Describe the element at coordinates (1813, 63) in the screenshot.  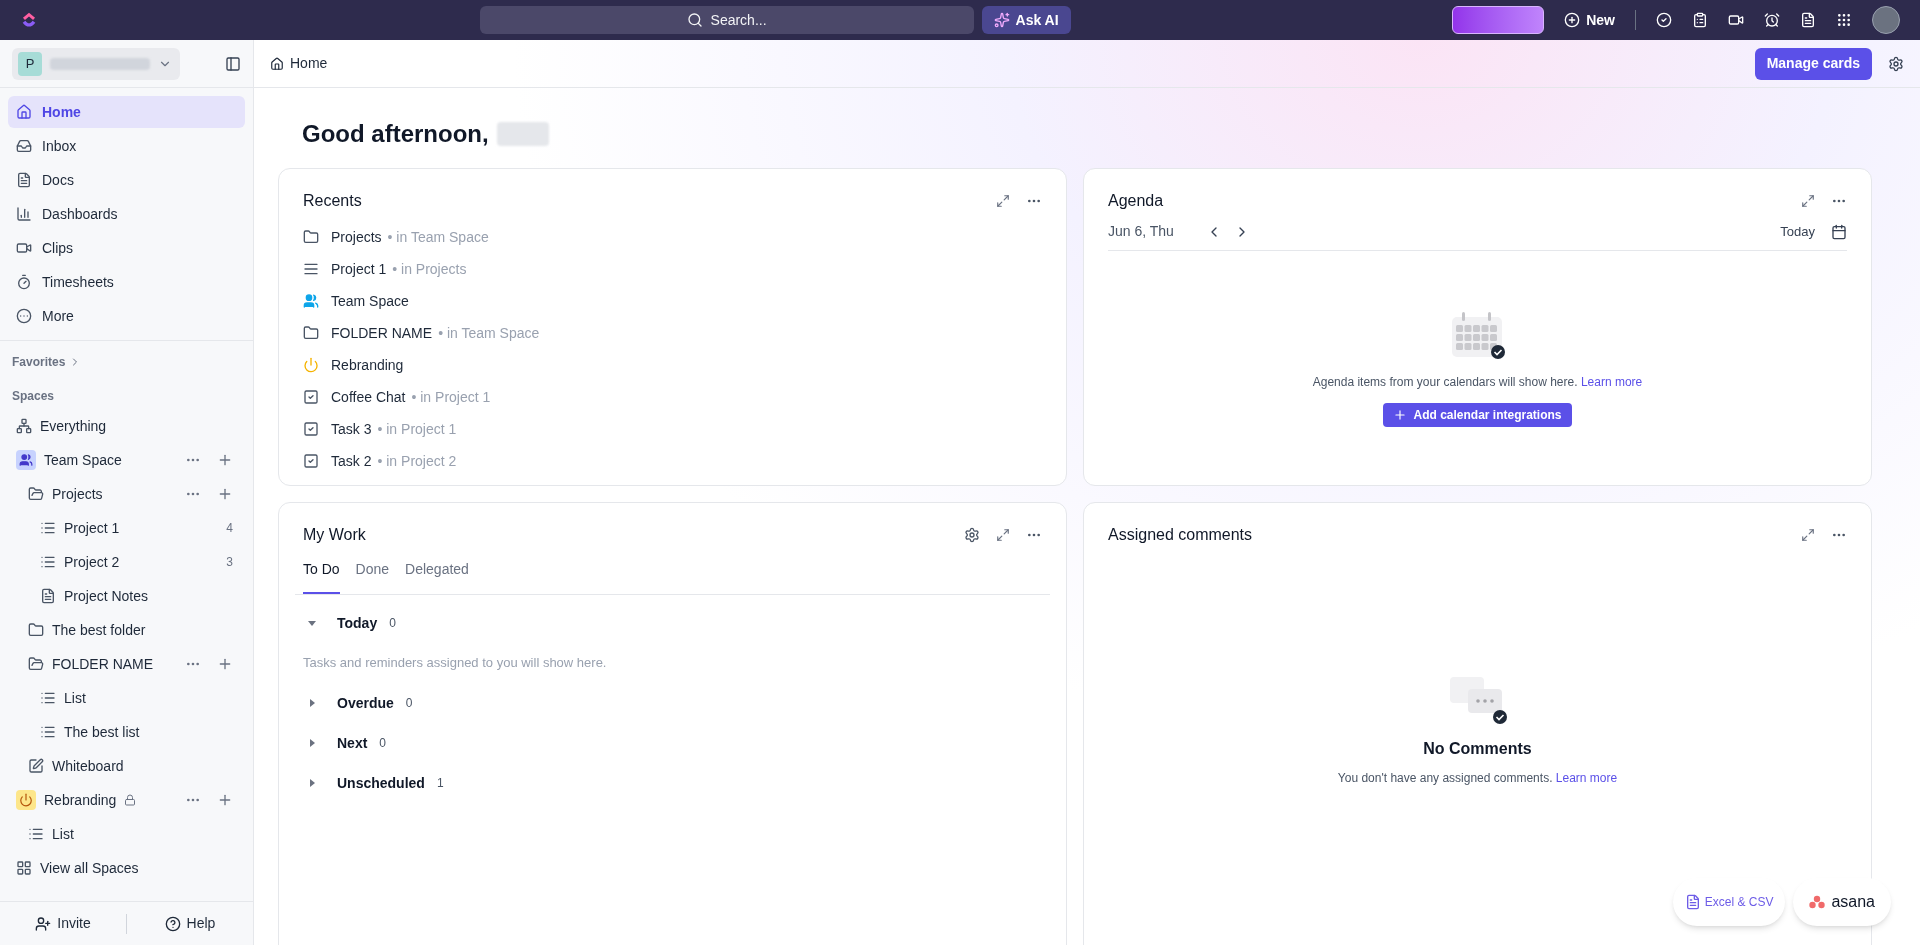
I see `manage-cards-button: Manage cards` at that location.